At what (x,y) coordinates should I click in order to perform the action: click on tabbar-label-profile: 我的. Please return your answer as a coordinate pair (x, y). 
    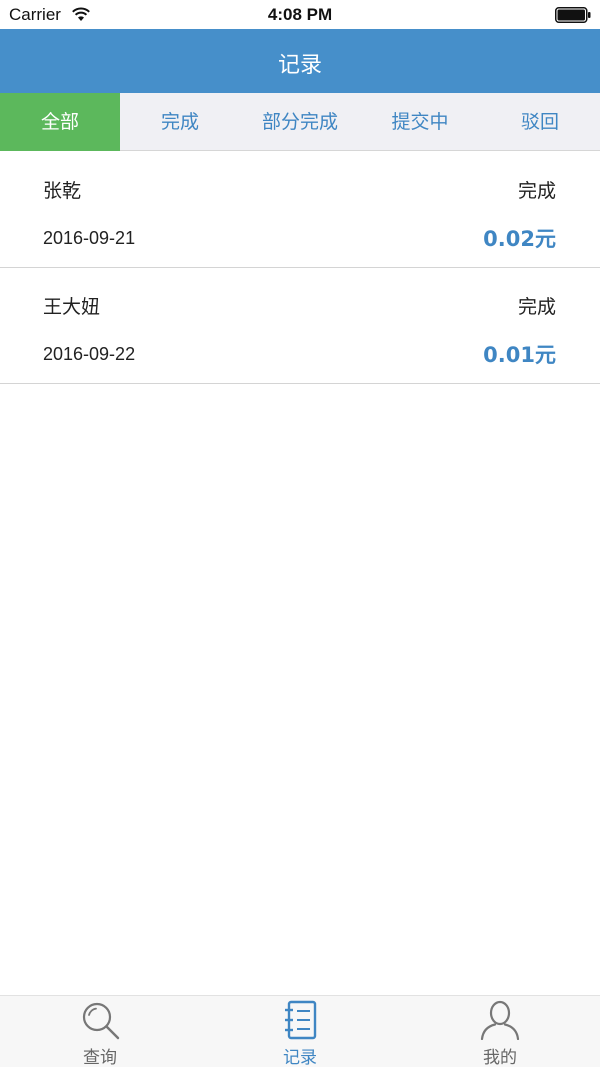
    Looking at the image, I should click on (500, 1057).